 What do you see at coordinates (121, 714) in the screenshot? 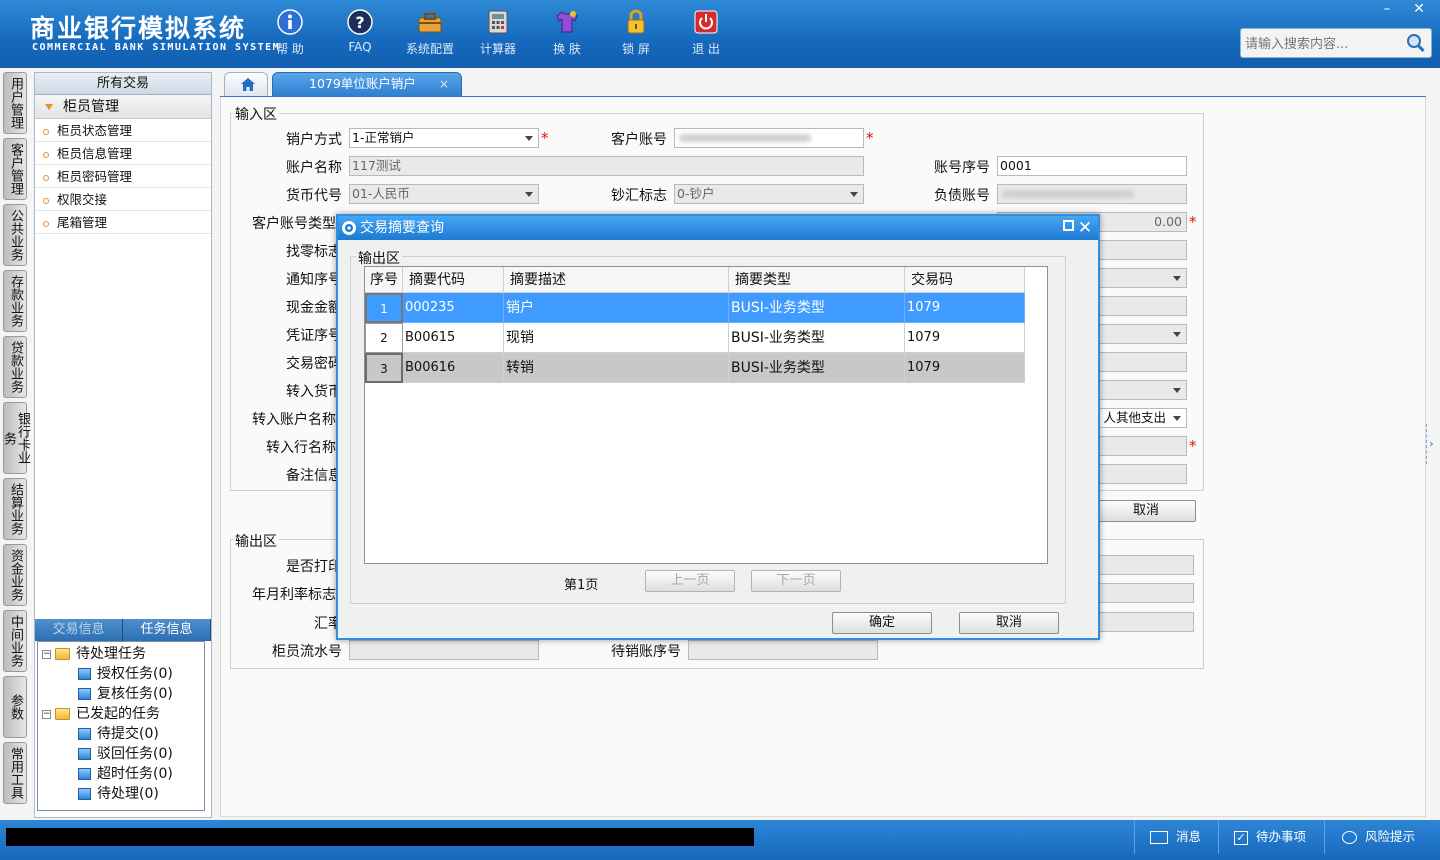
I see `tree-node-initiated: − 已发起的任务` at bounding box center [121, 714].